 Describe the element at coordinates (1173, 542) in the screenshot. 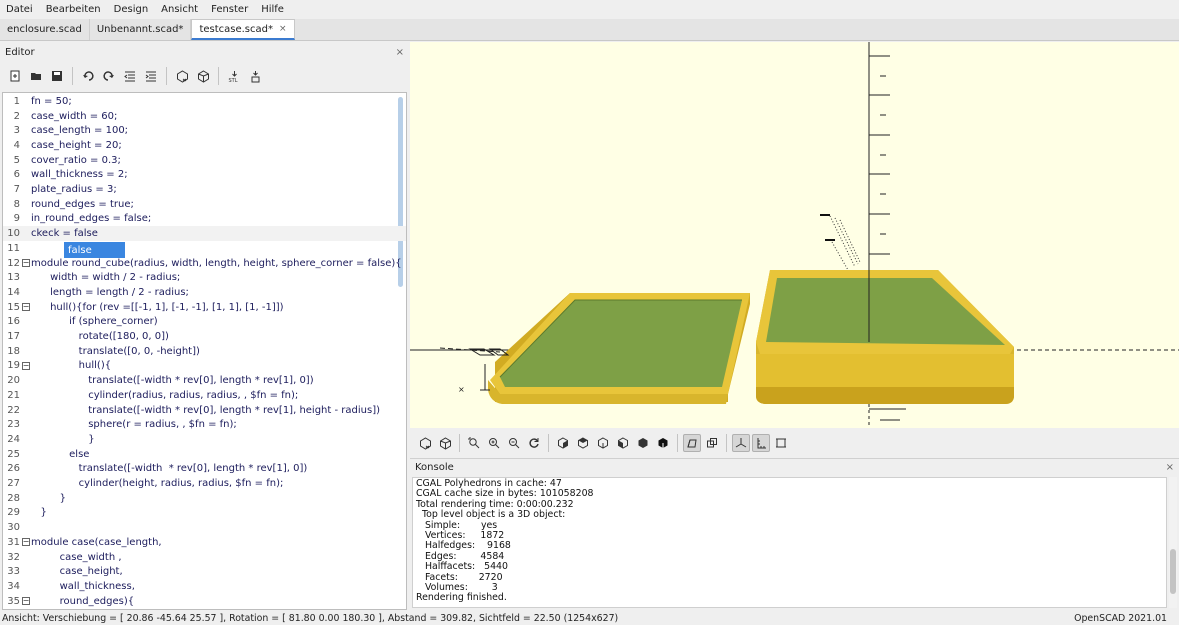

I see `console-scrollbar` at that location.